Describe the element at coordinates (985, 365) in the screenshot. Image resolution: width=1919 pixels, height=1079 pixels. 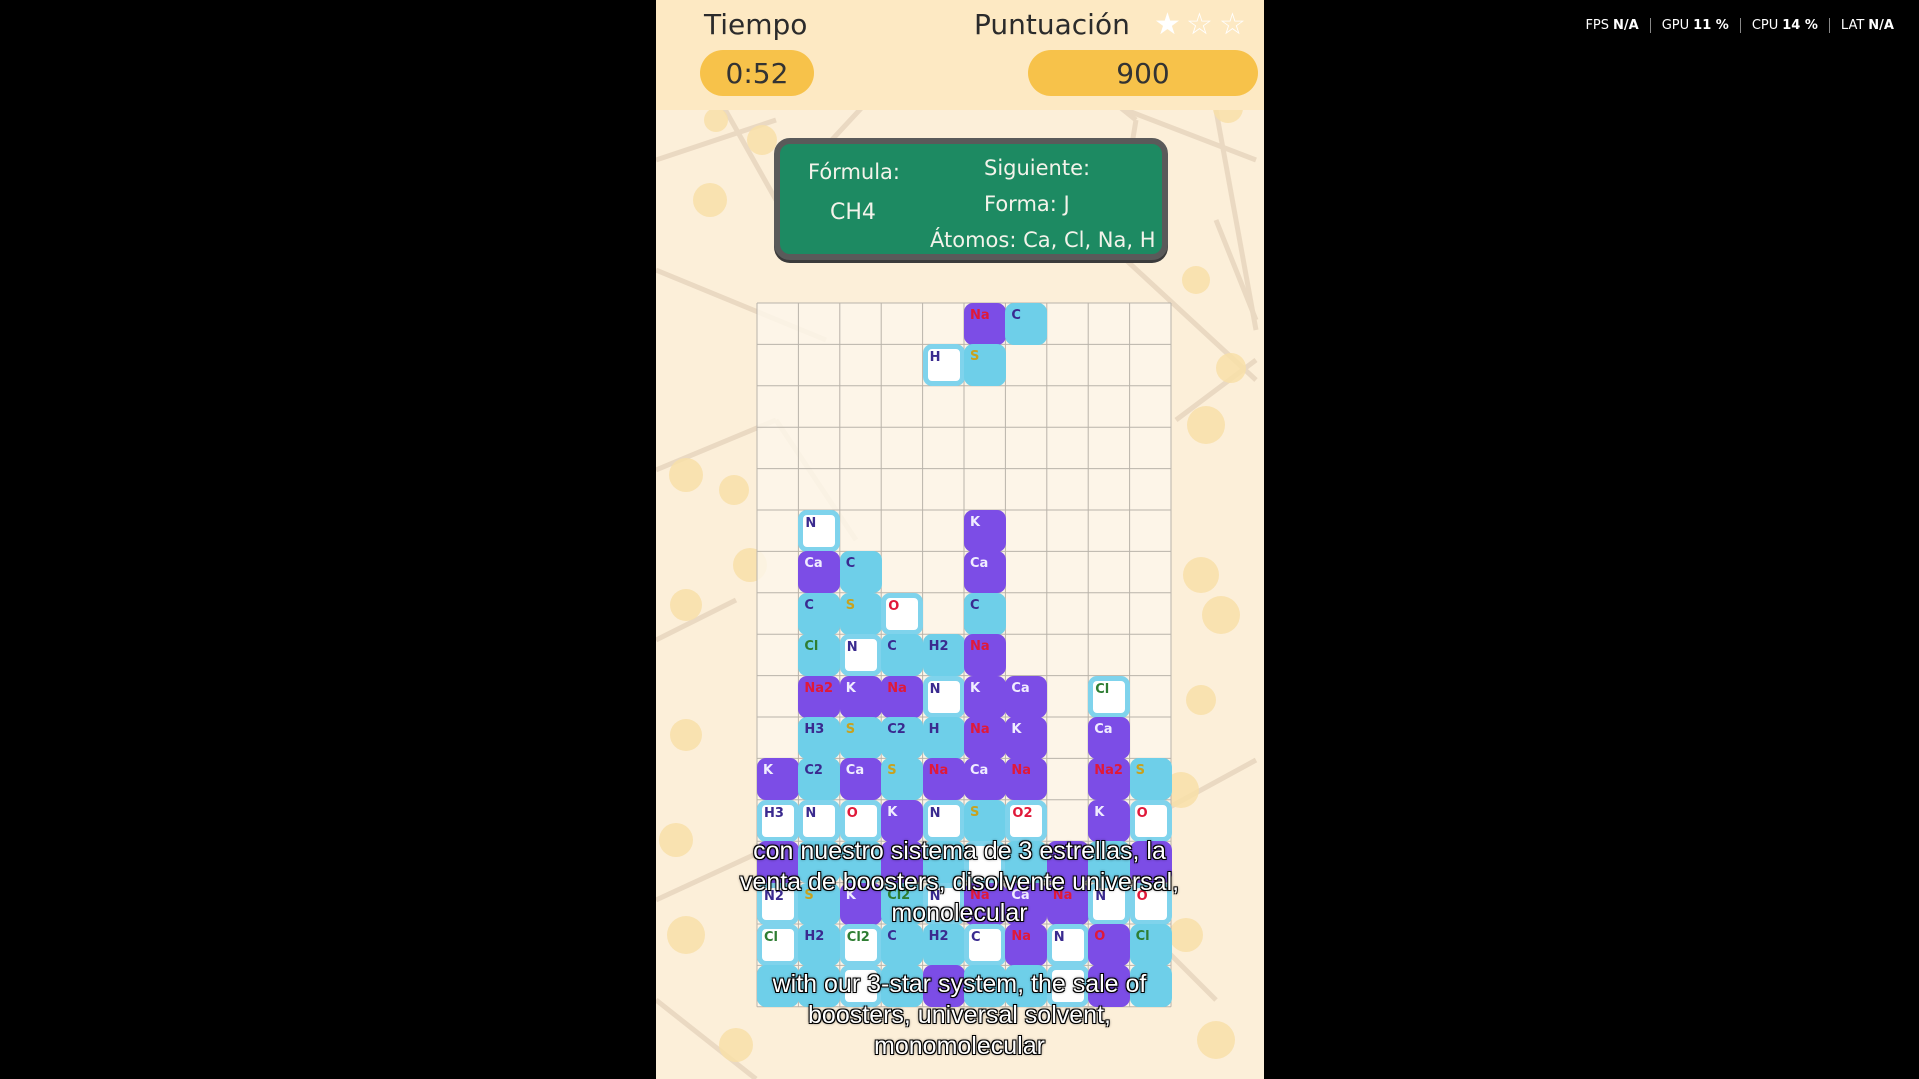
I see `falling-piece-tile: S` at that location.